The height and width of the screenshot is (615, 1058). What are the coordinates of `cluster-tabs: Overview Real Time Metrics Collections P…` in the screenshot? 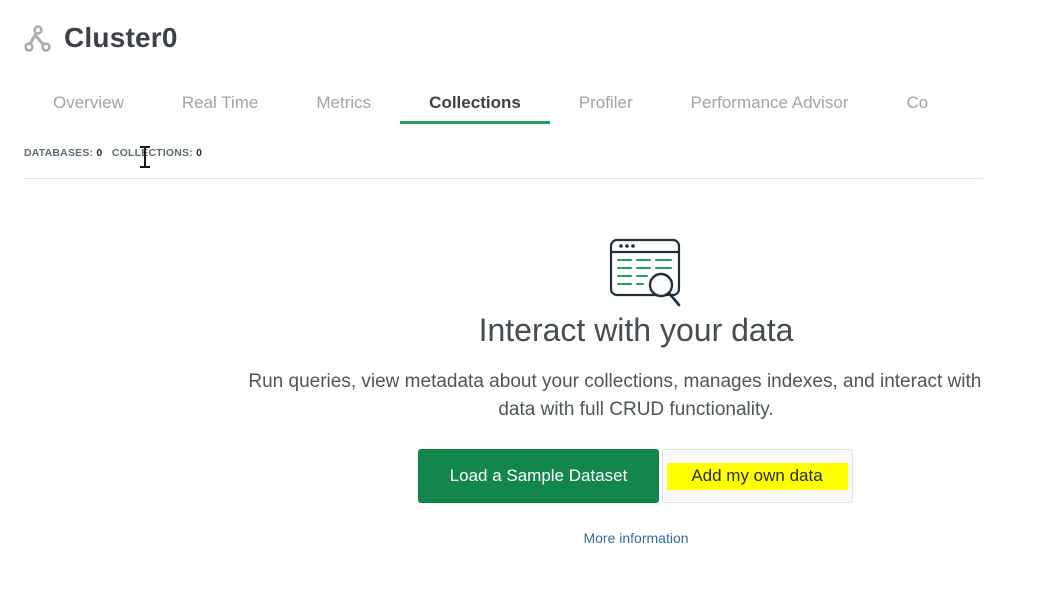 It's located at (490, 103).